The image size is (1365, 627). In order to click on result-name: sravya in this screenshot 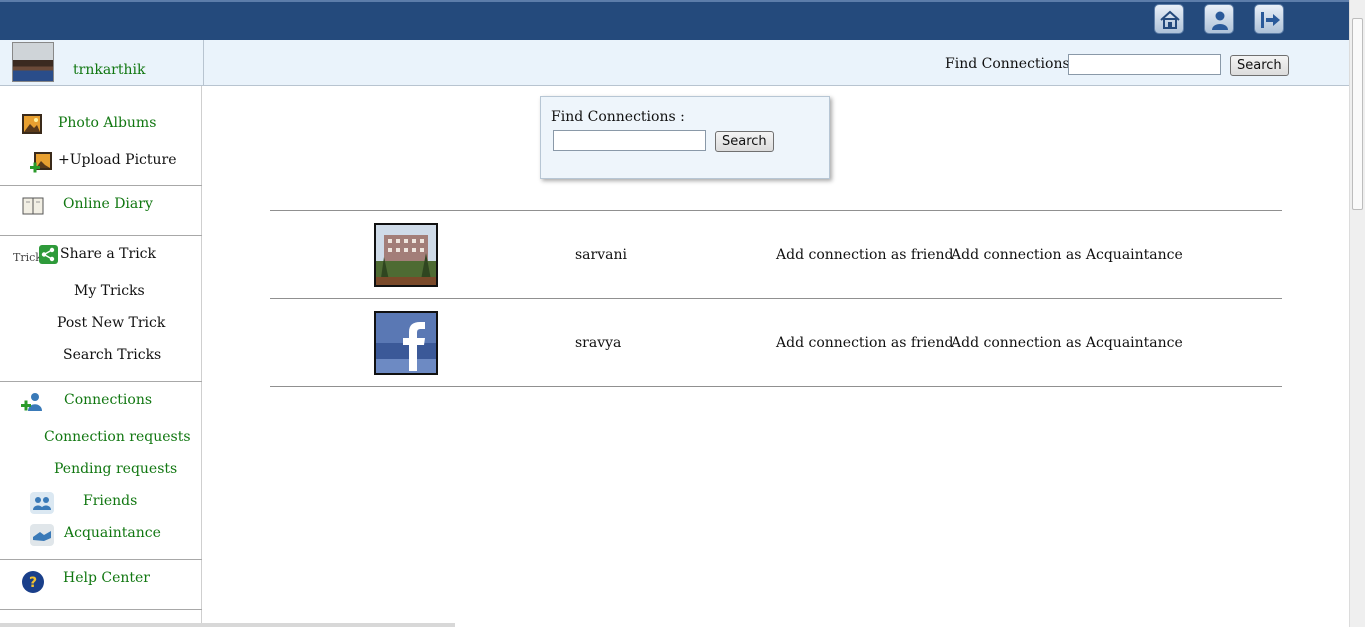, I will do `click(598, 343)`.